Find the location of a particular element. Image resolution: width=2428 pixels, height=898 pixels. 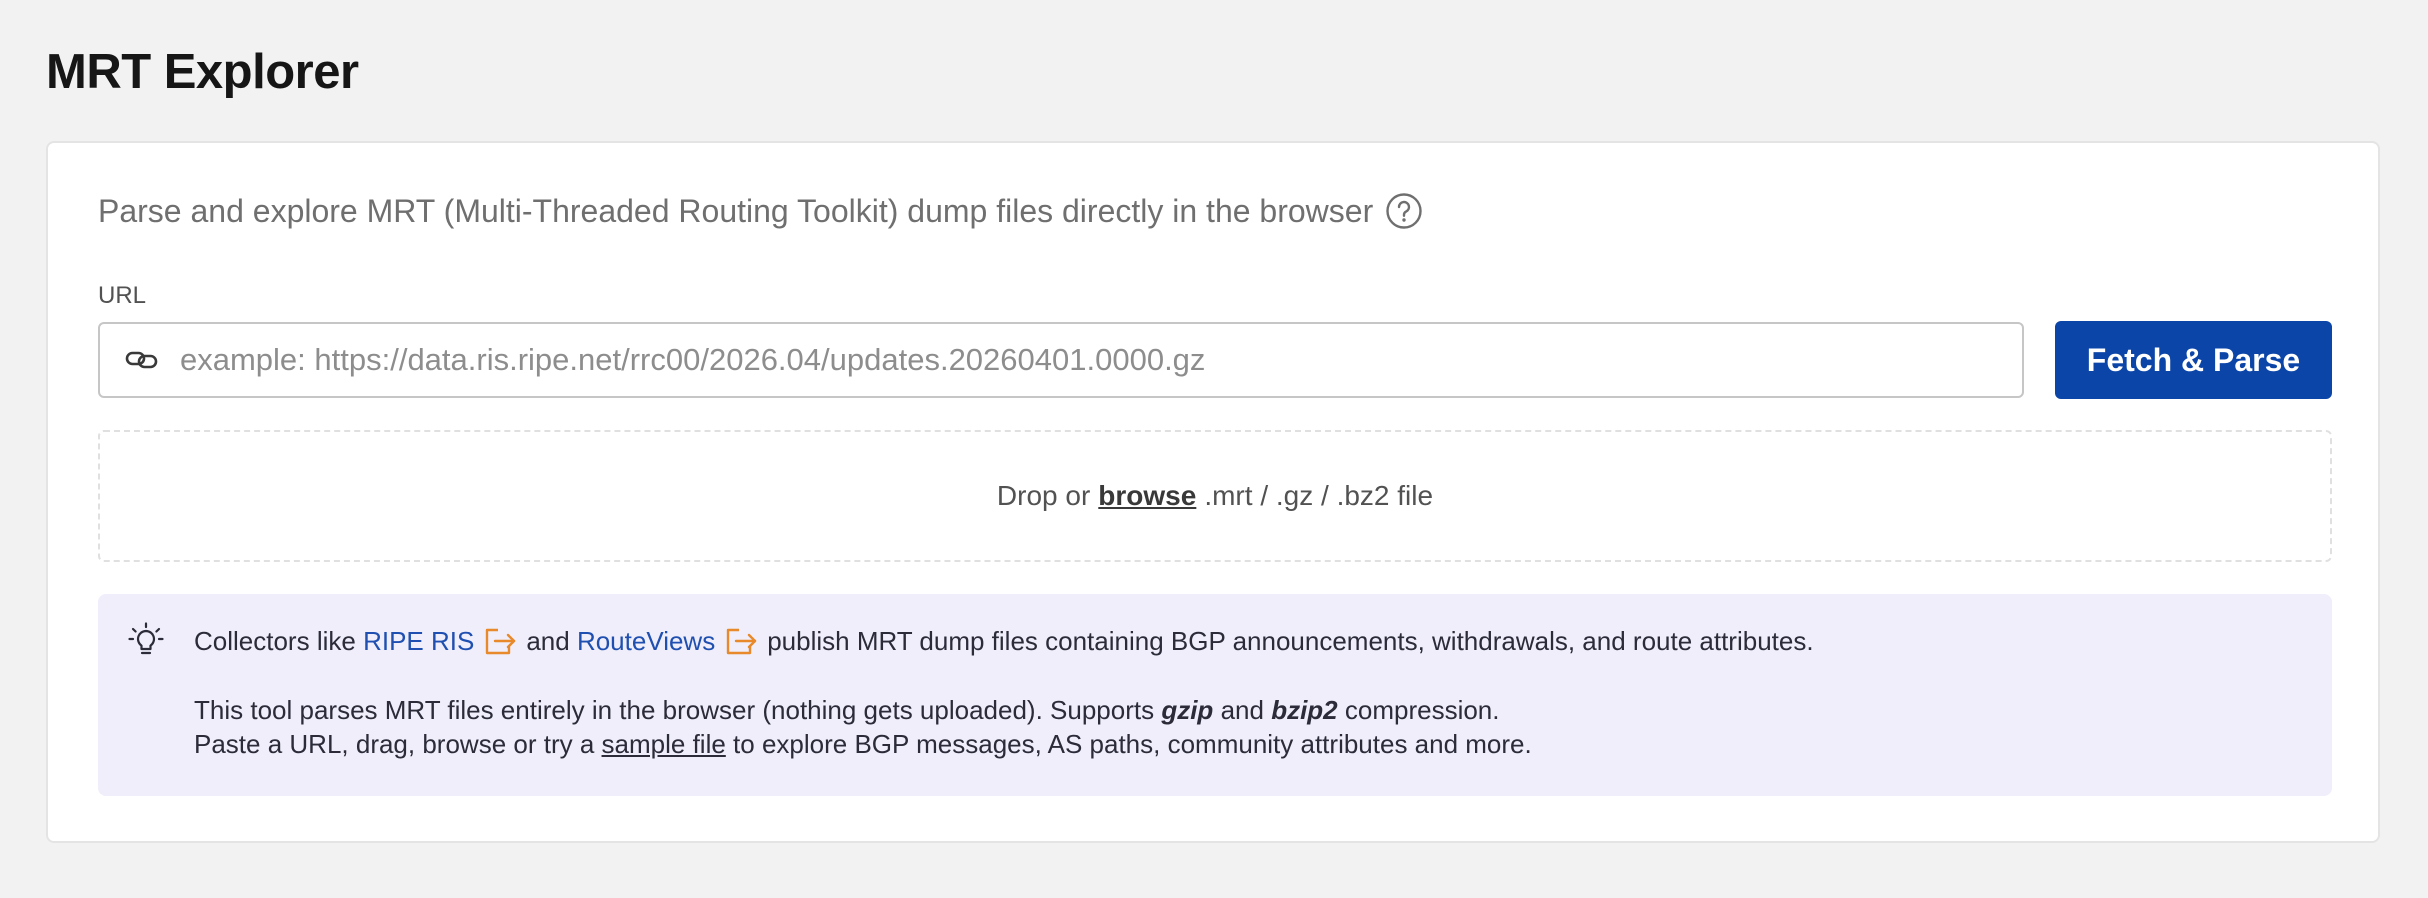

url-label: URL is located at coordinates (122, 295).